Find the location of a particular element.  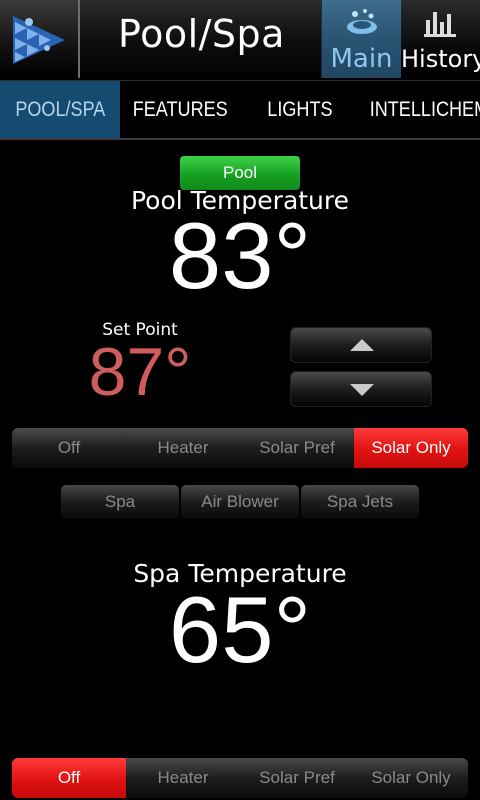

pool-body-button: Pool is located at coordinates (240, 173).